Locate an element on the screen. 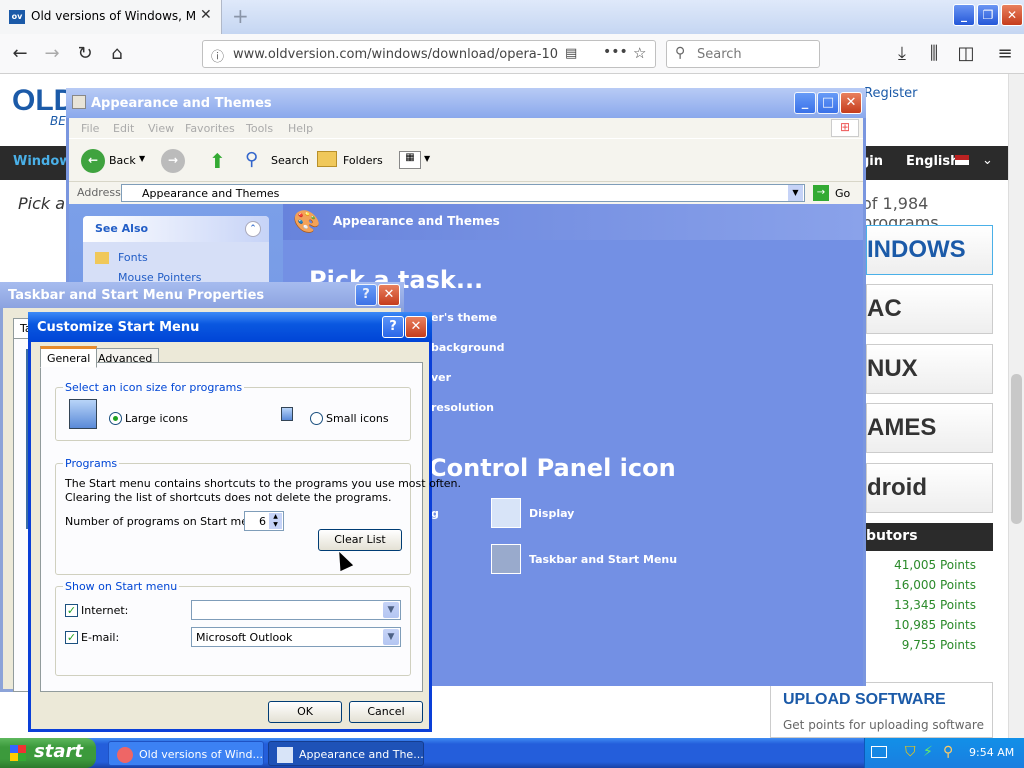 This screenshot has width=1024, height=768. clear-list-button: Clear List is located at coordinates (360, 540).